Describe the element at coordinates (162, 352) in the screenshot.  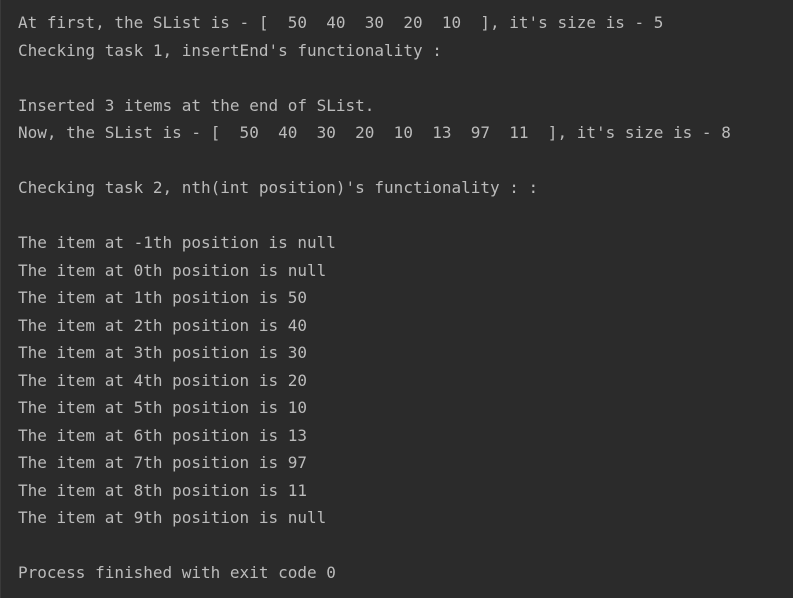
I see `output-line: The item at 3th position is 30` at that location.